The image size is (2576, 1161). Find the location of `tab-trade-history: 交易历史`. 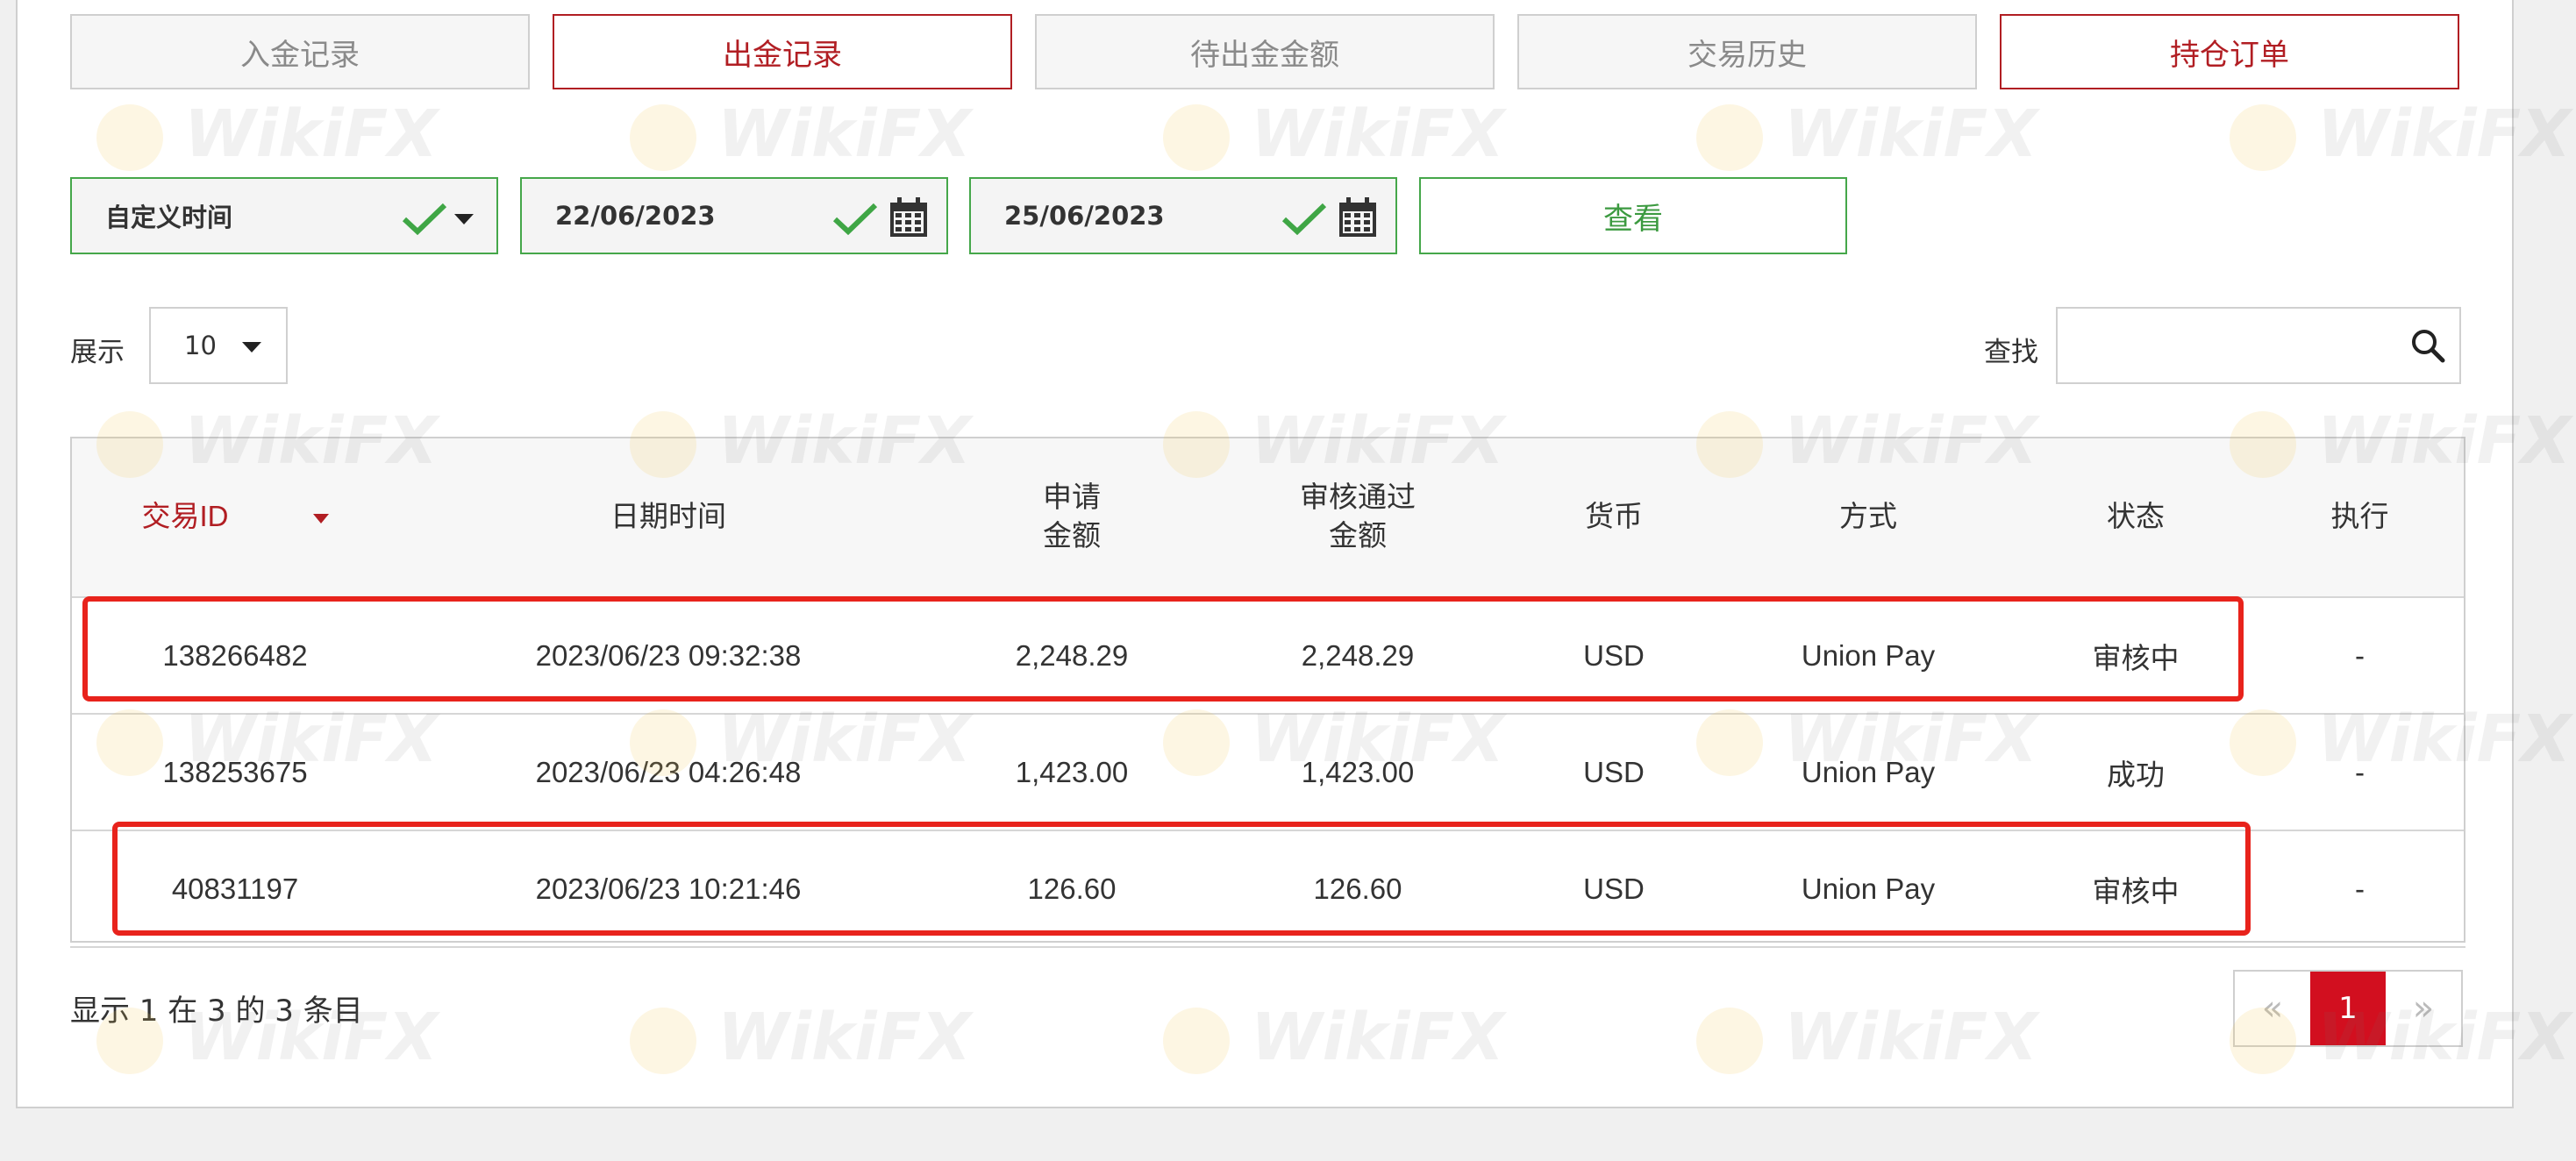

tab-trade-history: 交易历史 is located at coordinates (1747, 52).